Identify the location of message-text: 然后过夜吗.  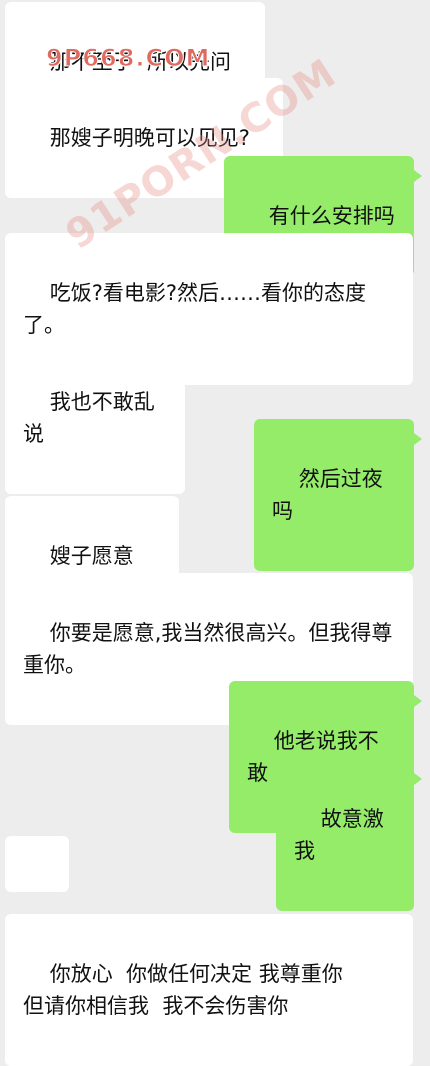
(327, 495).